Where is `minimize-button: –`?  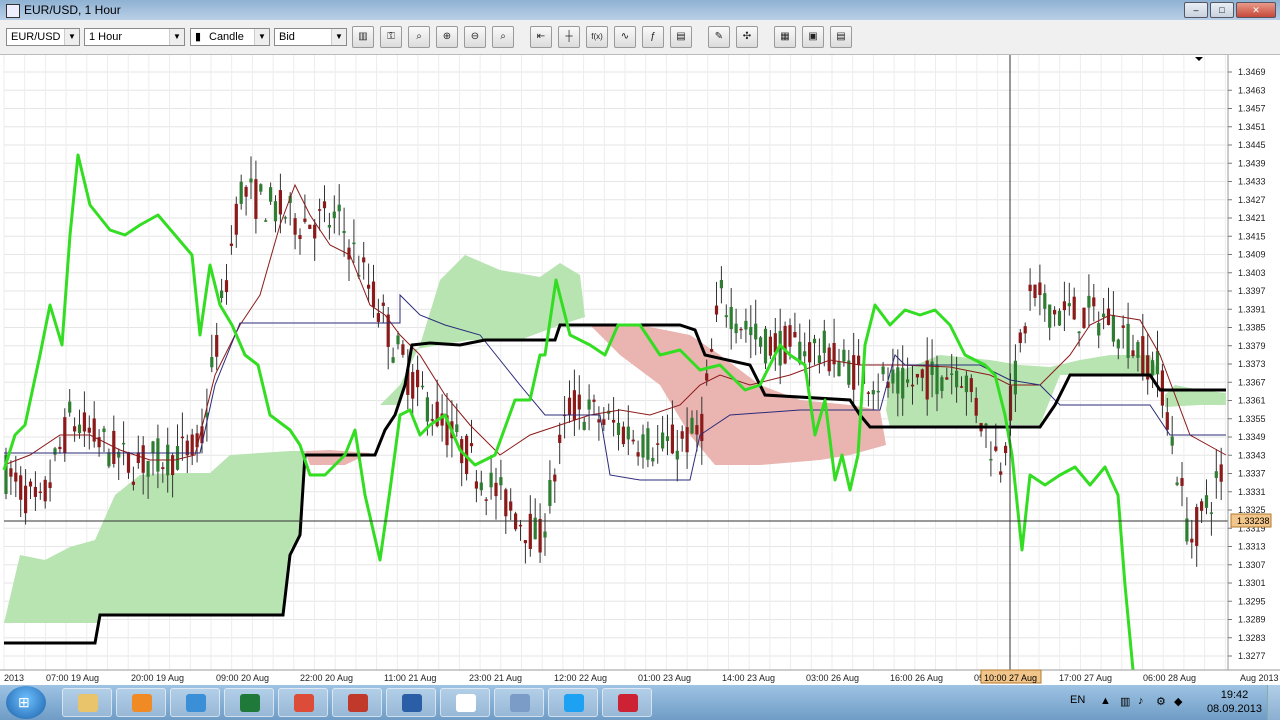
minimize-button: – is located at coordinates (1196, 10).